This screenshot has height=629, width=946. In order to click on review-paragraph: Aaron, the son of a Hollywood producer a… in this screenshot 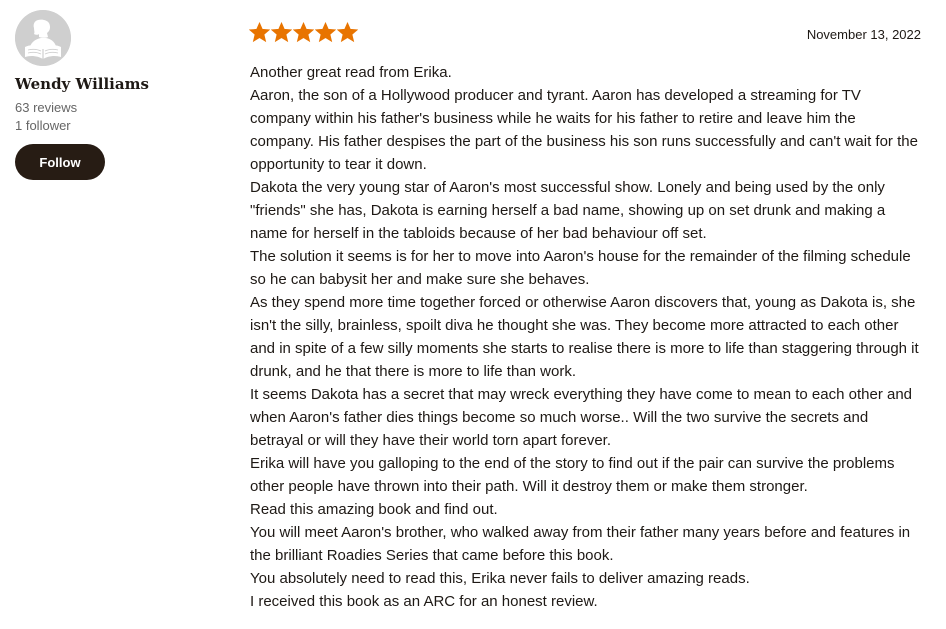, I will do `click(584, 130)`.